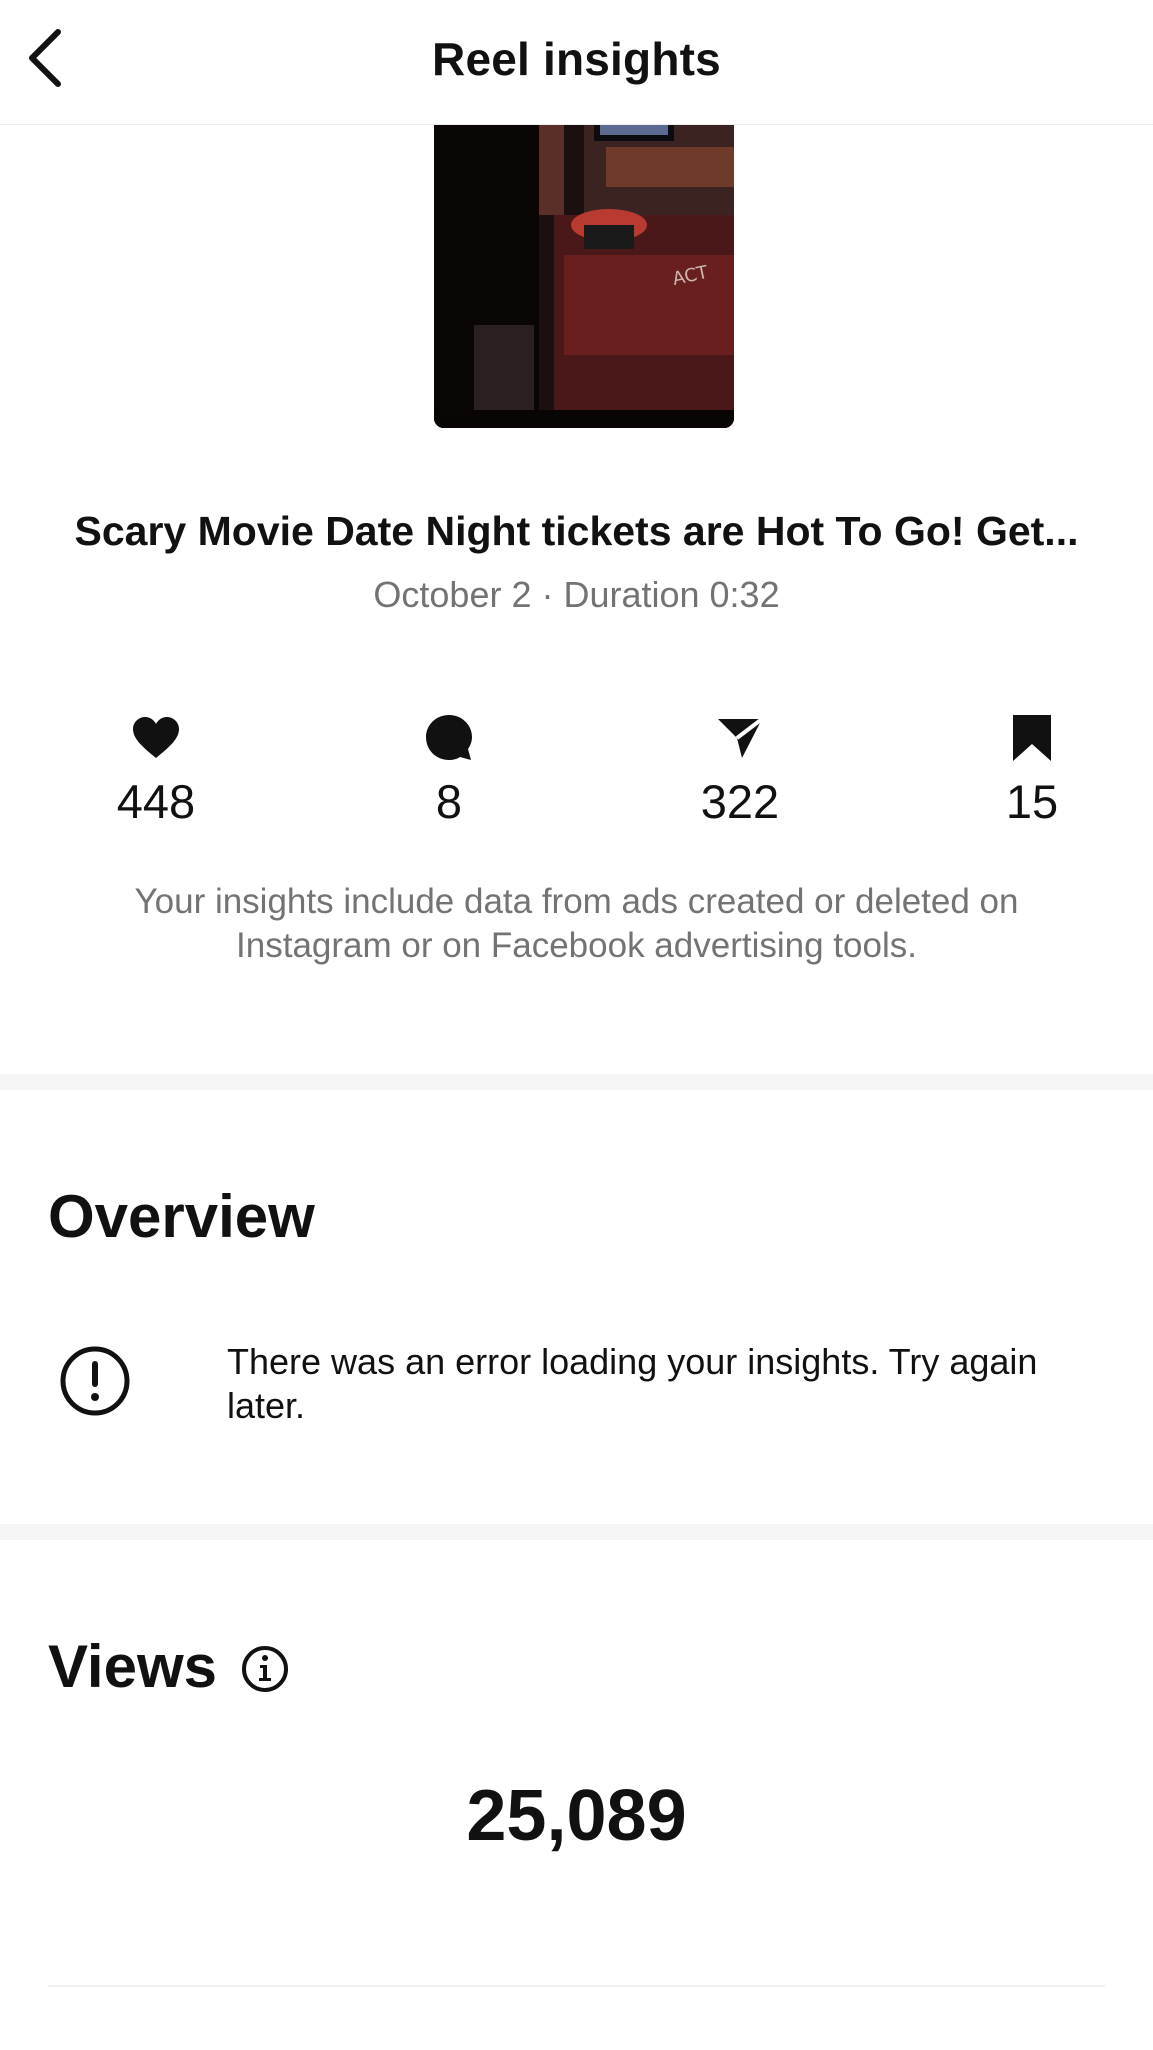 The height and width of the screenshot is (2050, 1153). What do you see at coordinates (576, 1816) in the screenshot?
I see `views-count: 25,089` at bounding box center [576, 1816].